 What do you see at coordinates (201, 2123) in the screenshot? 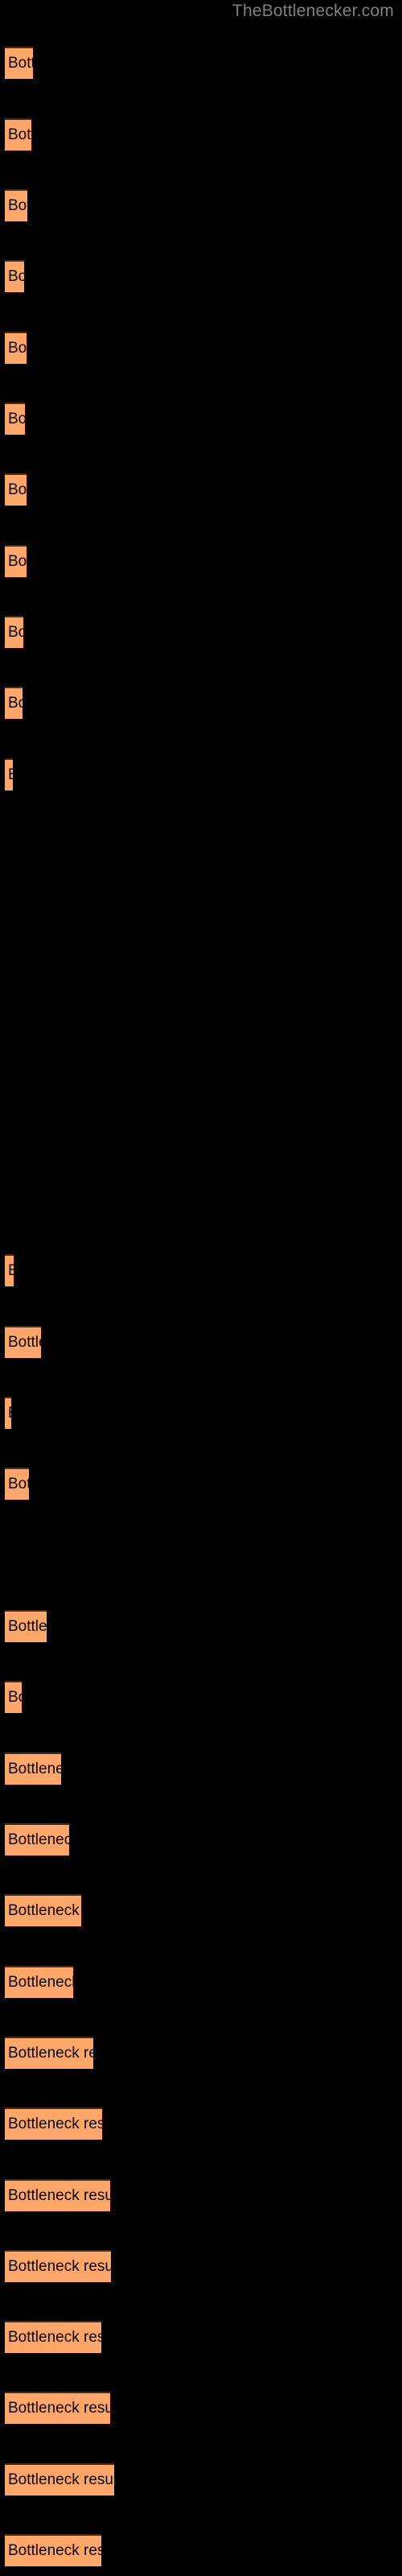
I see `bar-row: Bottleneck result 33` at bounding box center [201, 2123].